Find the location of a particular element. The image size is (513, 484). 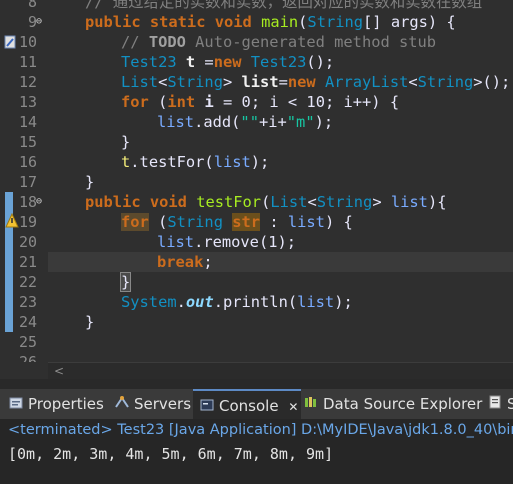

line-number: 14 is located at coordinates (27, 122).